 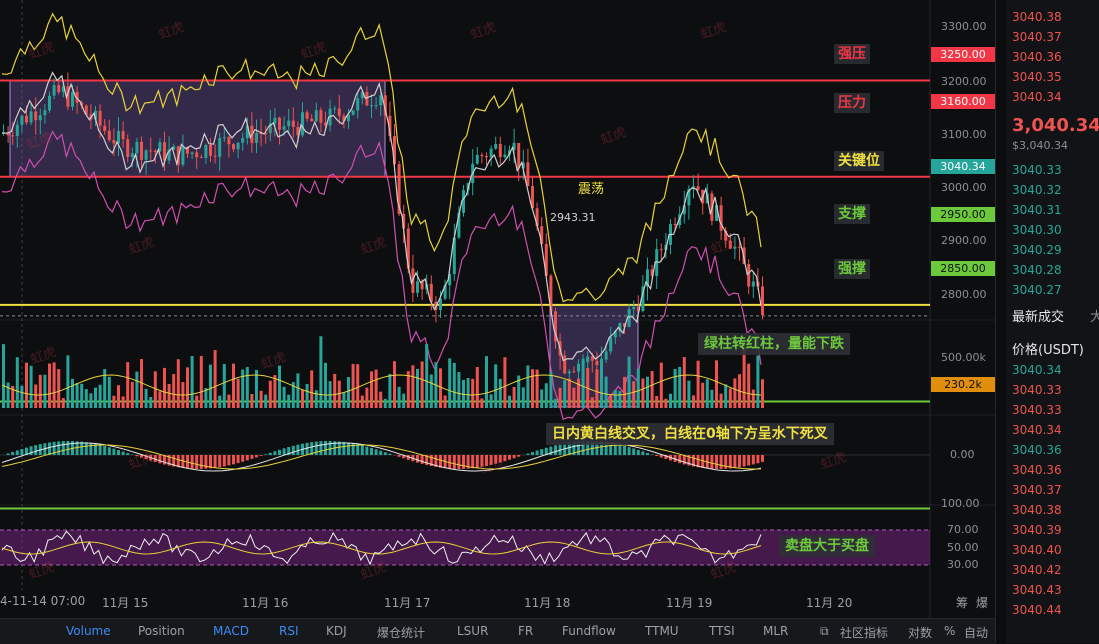 I want to click on tab-percent: %, so click(x=949, y=631).